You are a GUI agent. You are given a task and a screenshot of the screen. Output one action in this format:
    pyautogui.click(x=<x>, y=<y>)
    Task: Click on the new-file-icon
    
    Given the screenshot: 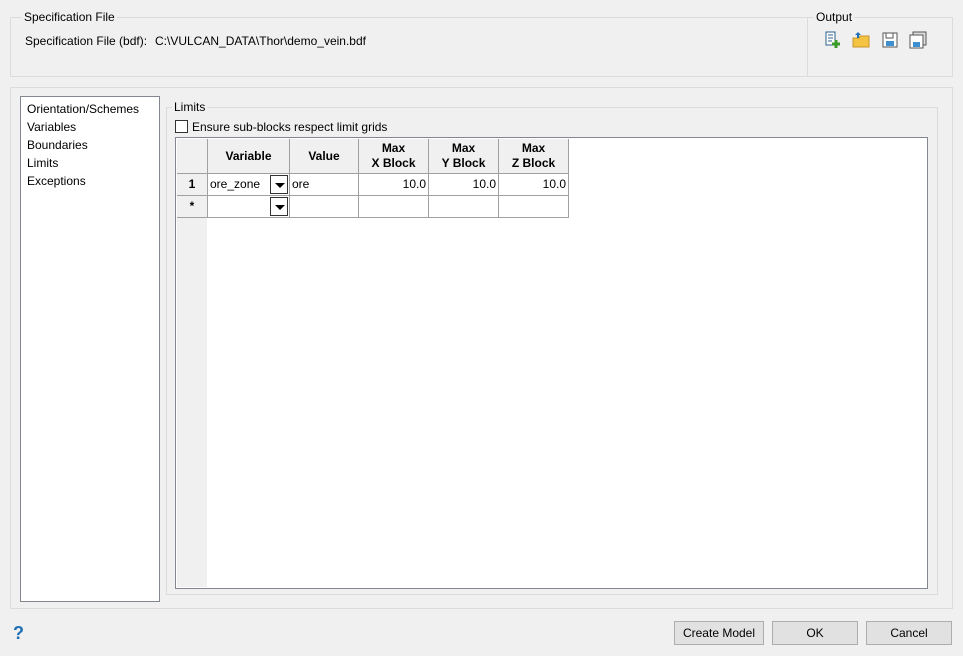 What is the action you would take?
    pyautogui.click(x=833, y=40)
    